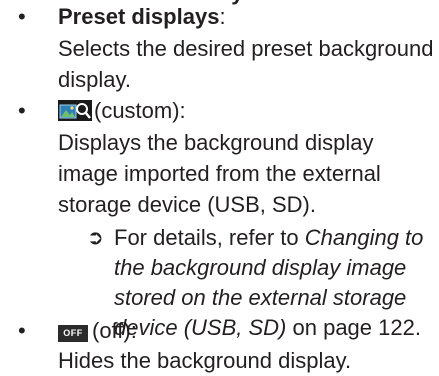  I want to click on item-title-preset: Preset displays:, so click(142, 17).